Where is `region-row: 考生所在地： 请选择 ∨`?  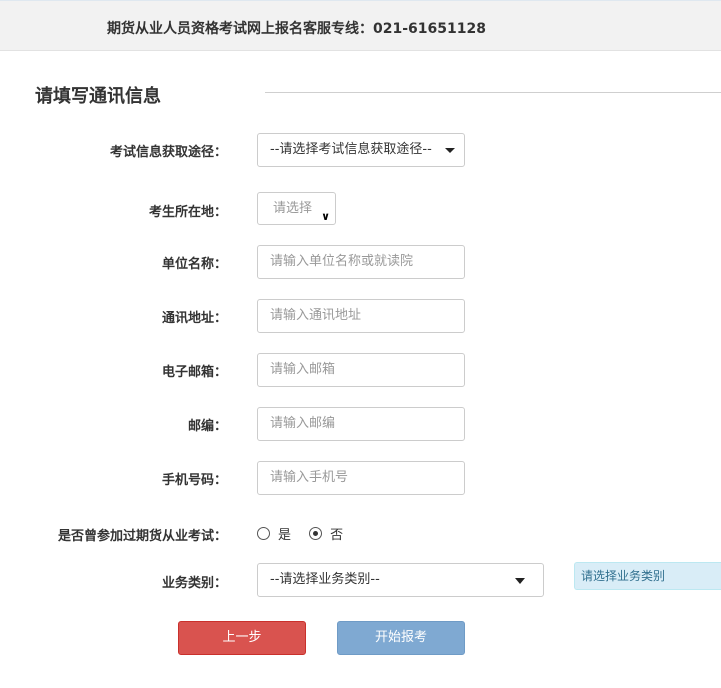 region-row: 考生所在地： 请选择 ∨ is located at coordinates (360, 209).